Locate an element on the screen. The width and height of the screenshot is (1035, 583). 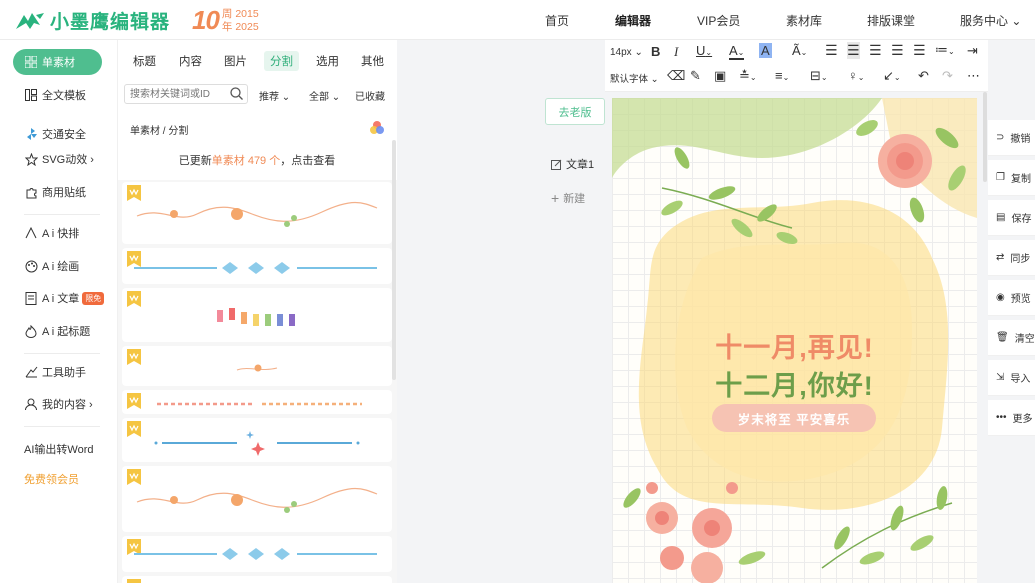
justify-icon: ☰ is located at coordinates (897, 50).